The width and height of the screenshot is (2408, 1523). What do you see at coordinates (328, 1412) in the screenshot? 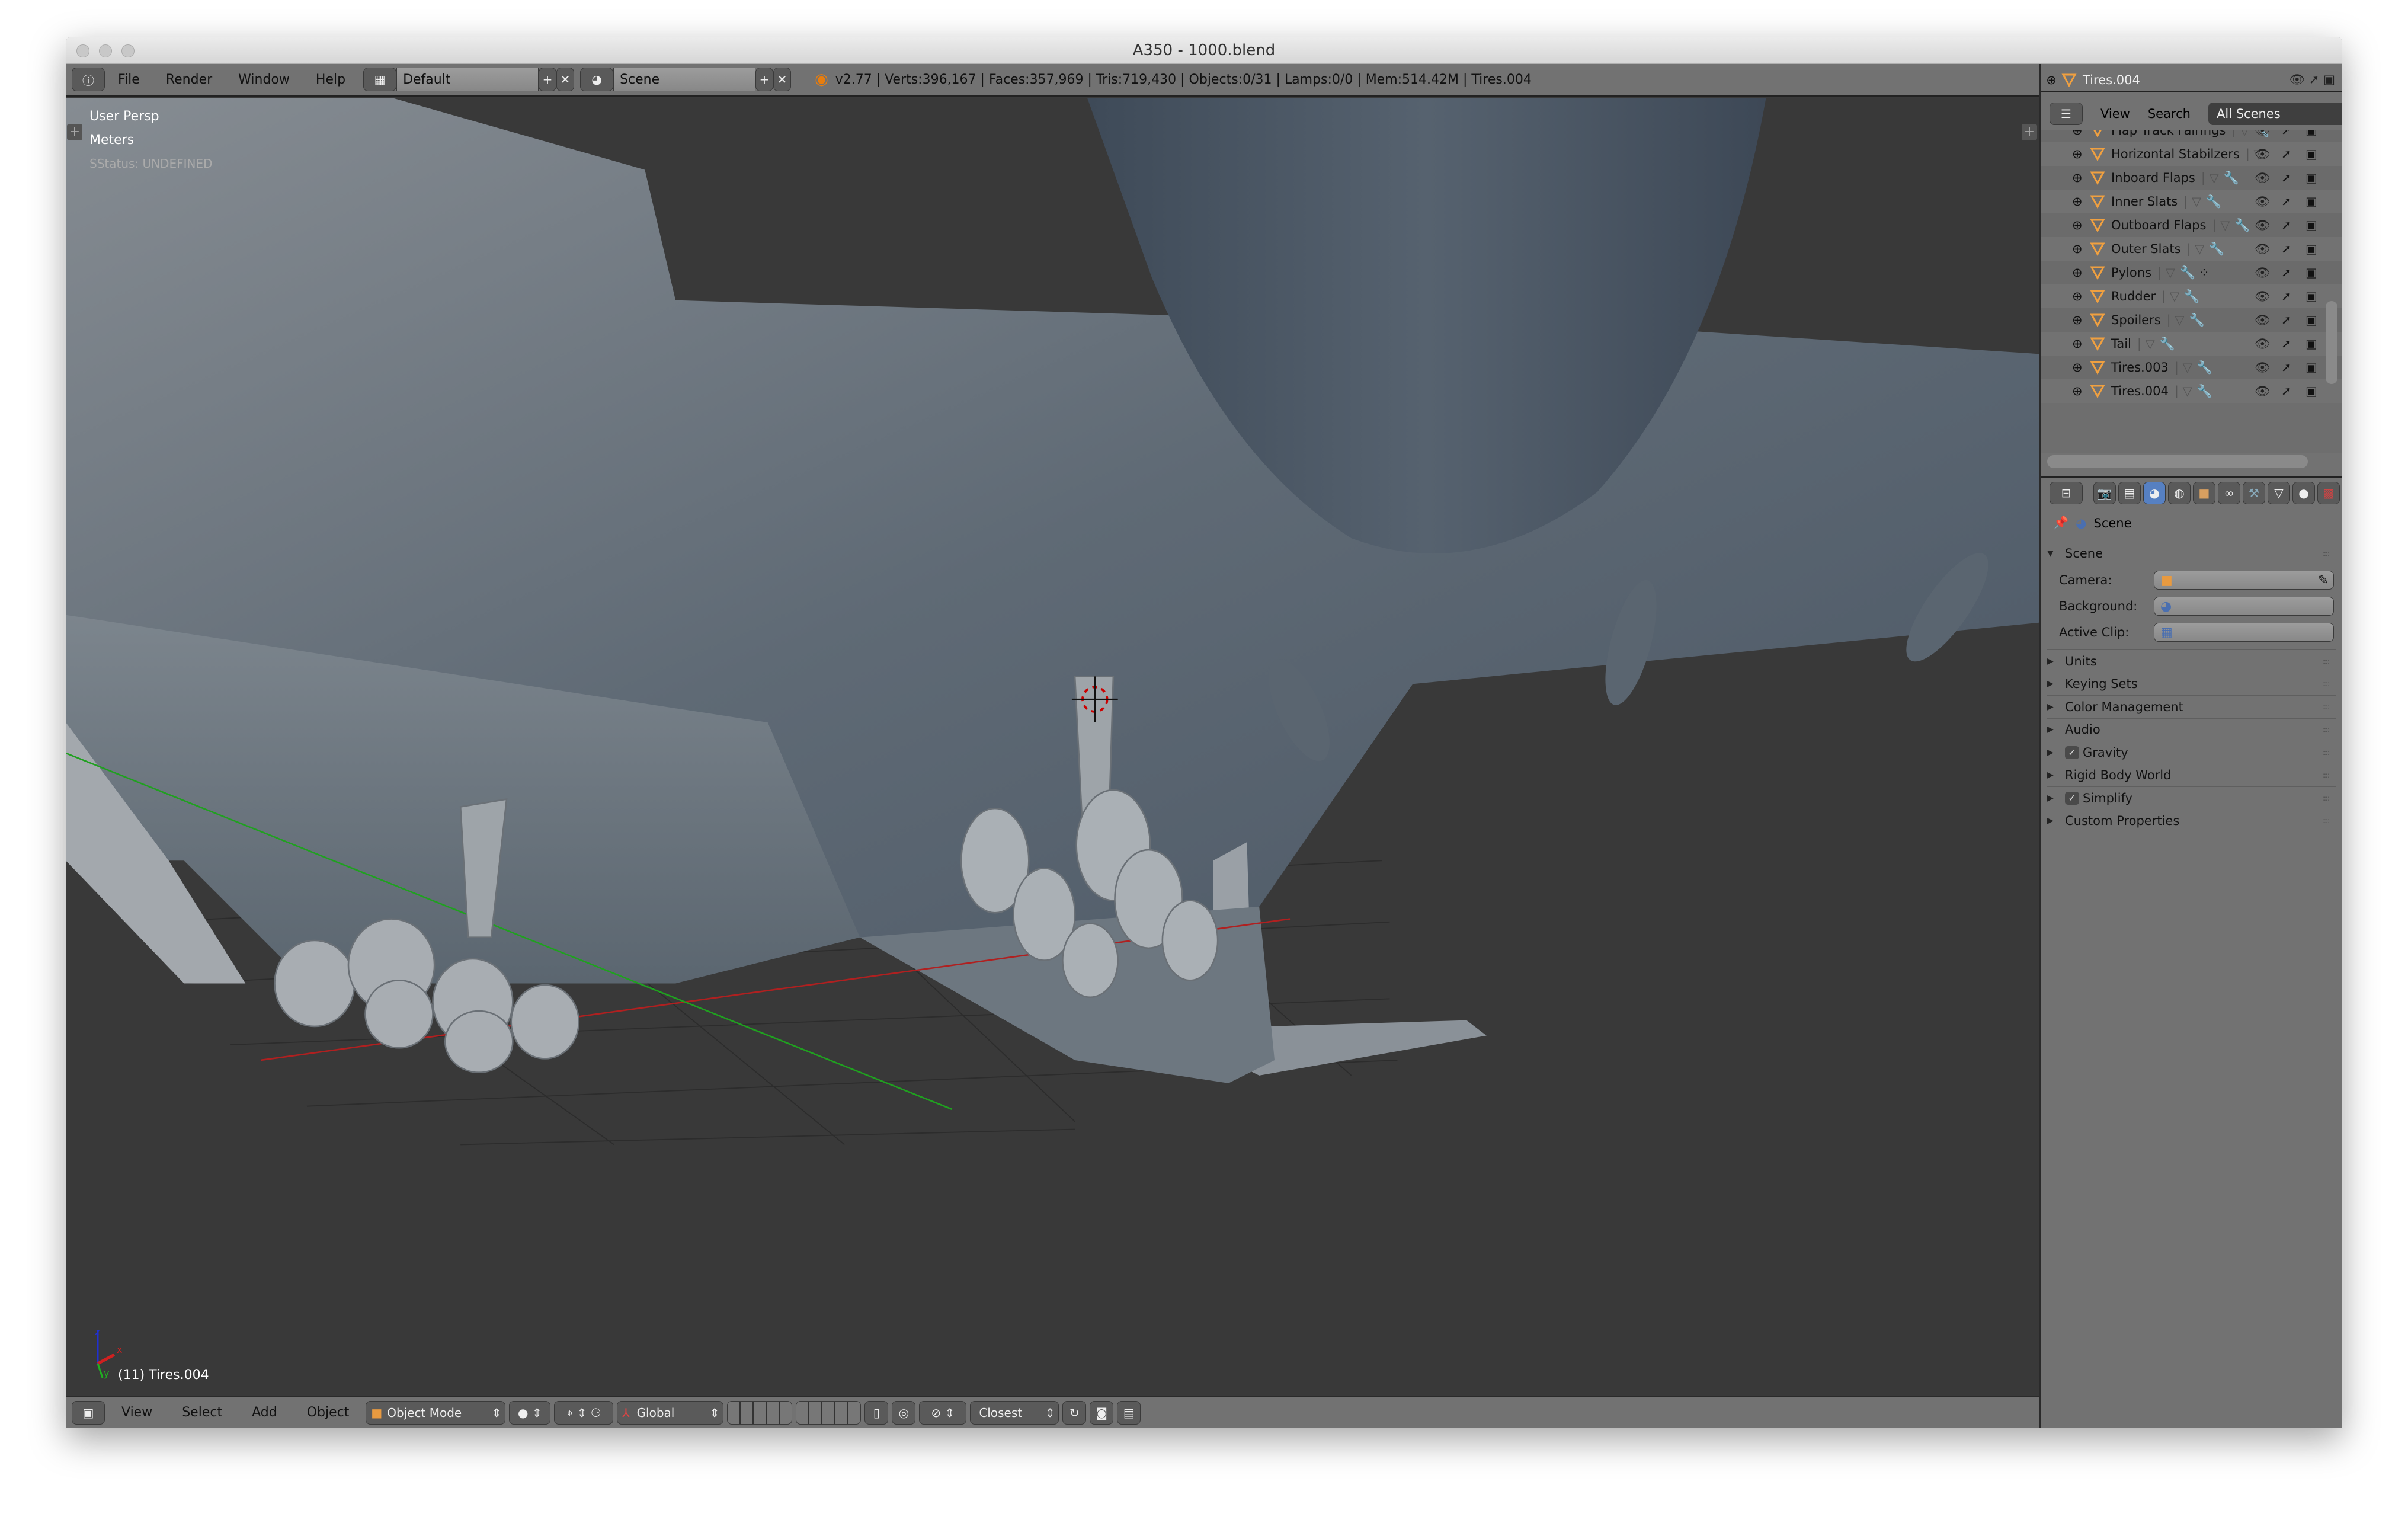
I see `menu-object: Object` at bounding box center [328, 1412].